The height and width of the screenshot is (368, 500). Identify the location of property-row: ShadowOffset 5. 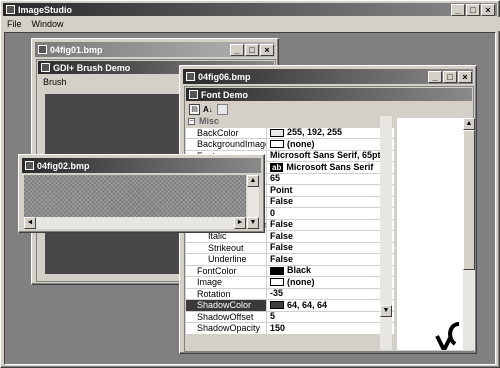
(290, 317).